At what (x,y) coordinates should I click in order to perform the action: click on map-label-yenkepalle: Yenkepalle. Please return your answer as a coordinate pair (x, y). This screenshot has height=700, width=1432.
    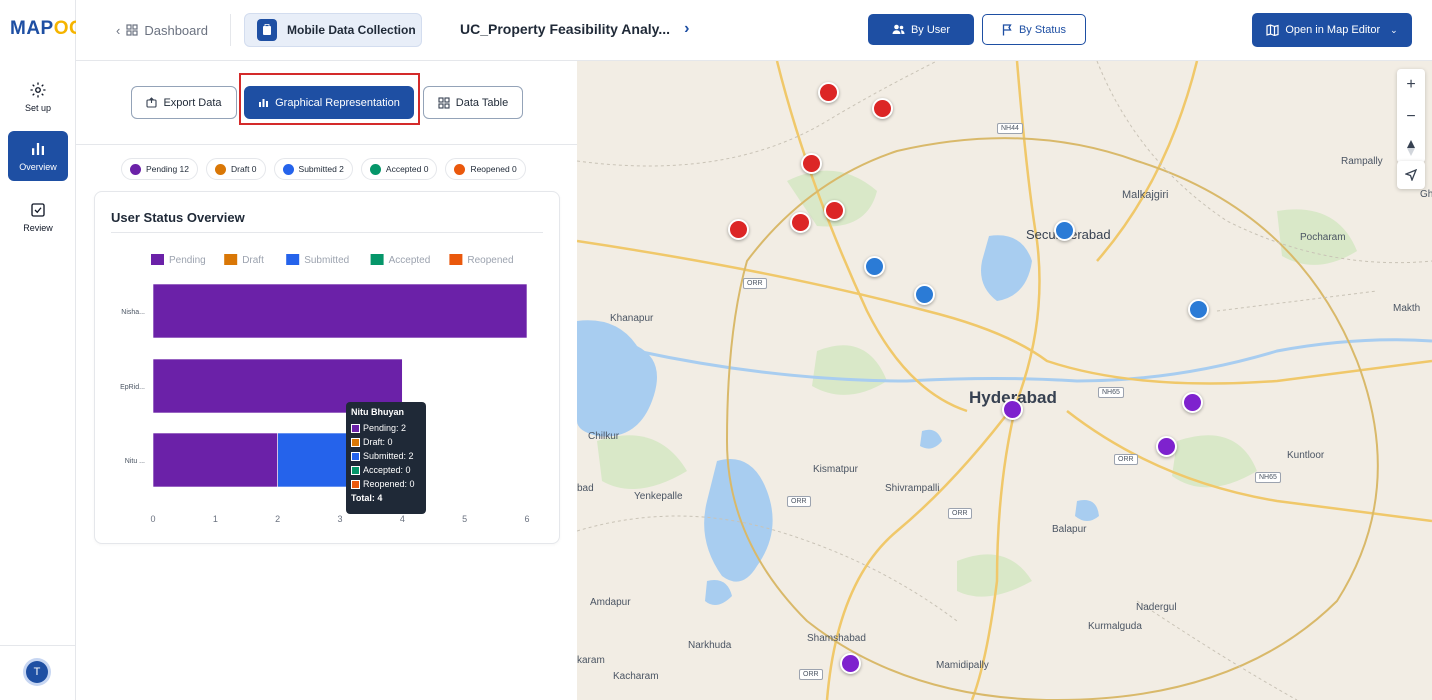
    Looking at the image, I should click on (658, 496).